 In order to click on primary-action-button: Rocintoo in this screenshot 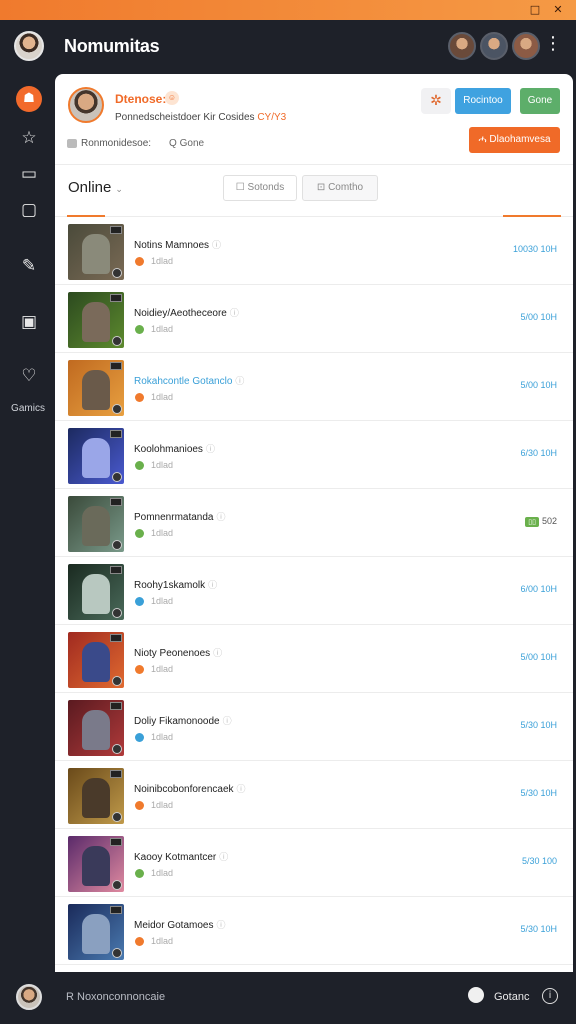, I will do `click(483, 101)`.